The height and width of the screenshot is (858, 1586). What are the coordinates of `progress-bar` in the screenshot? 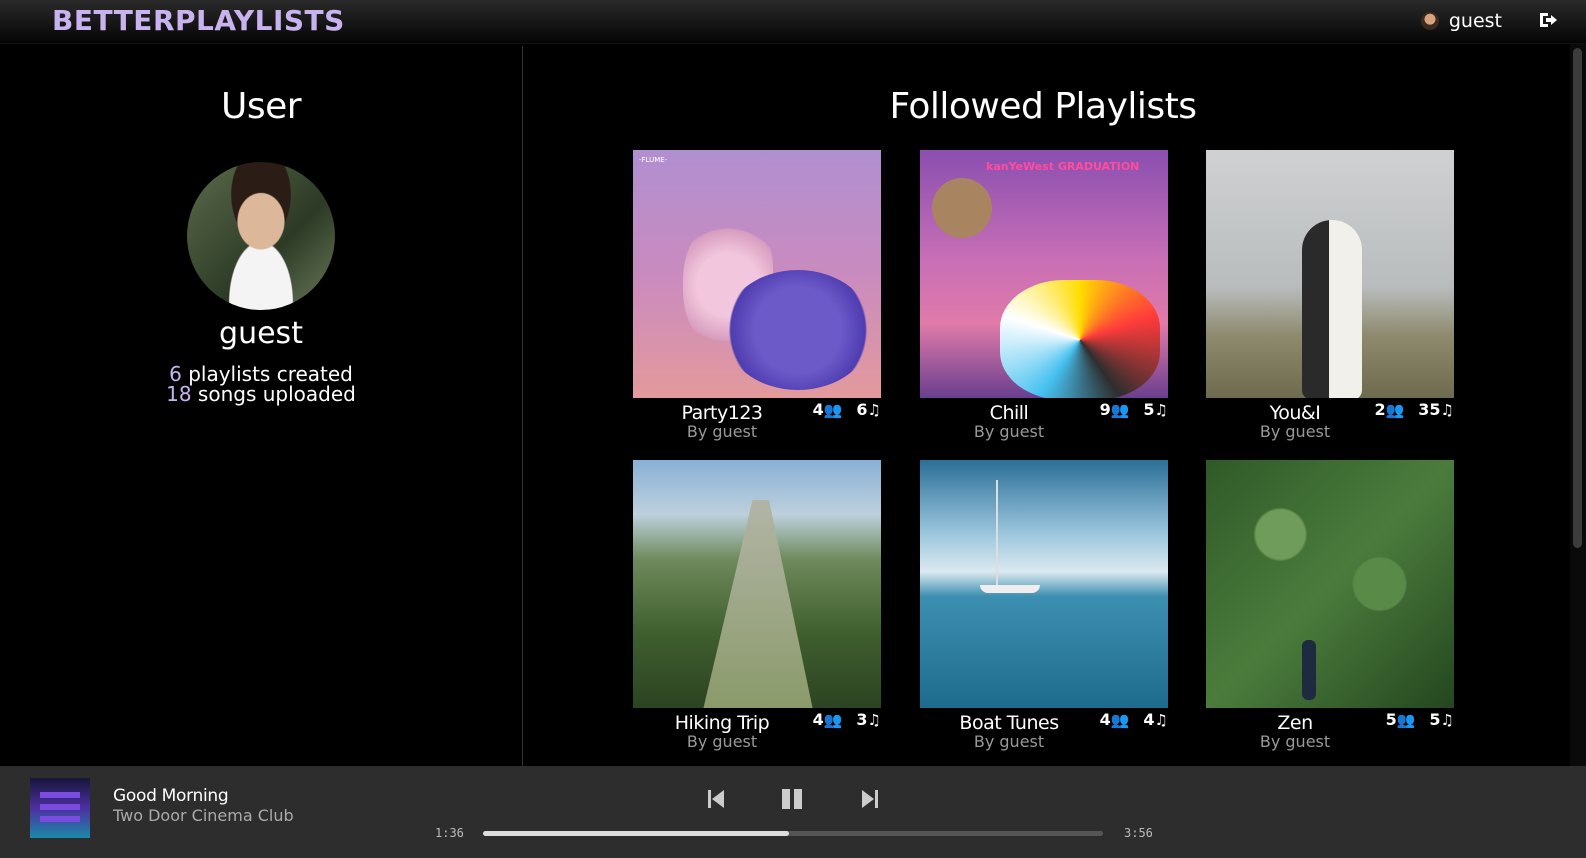 It's located at (793, 833).